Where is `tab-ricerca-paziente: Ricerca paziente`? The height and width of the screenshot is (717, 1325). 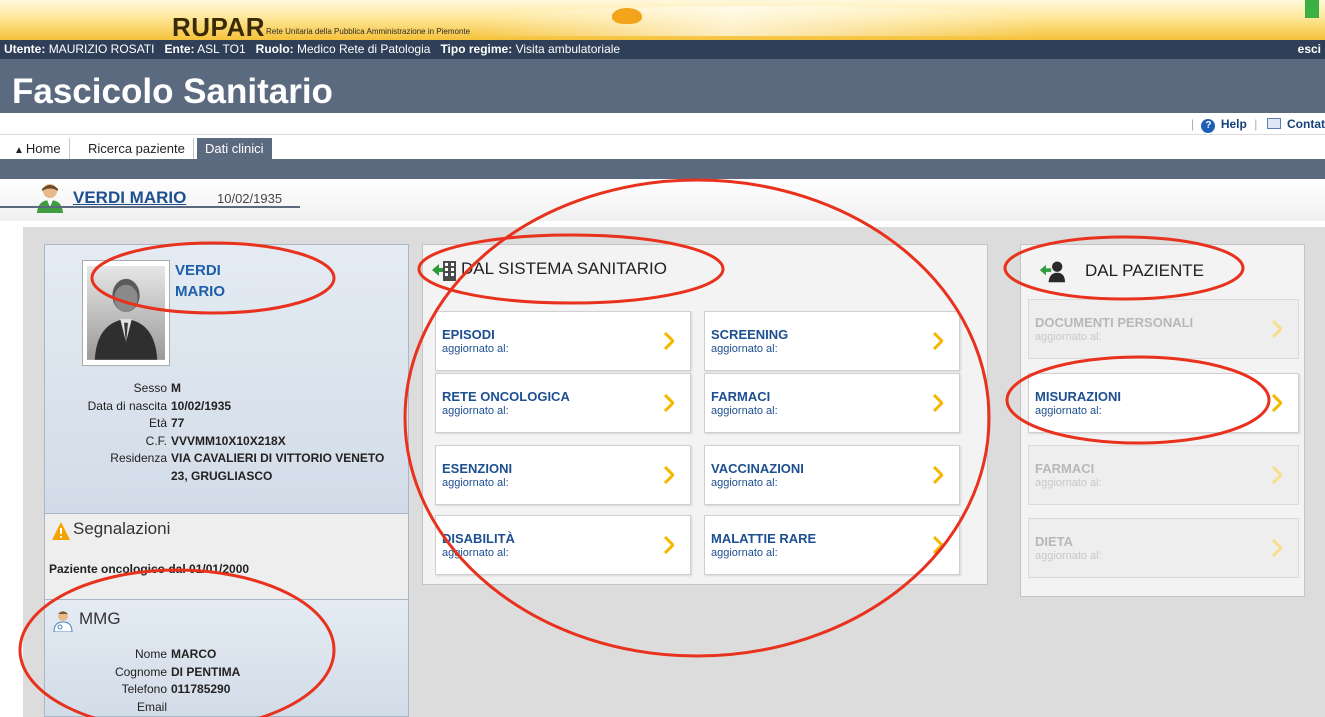
tab-ricerca-paziente: Ricerca paziente is located at coordinates (137, 148).